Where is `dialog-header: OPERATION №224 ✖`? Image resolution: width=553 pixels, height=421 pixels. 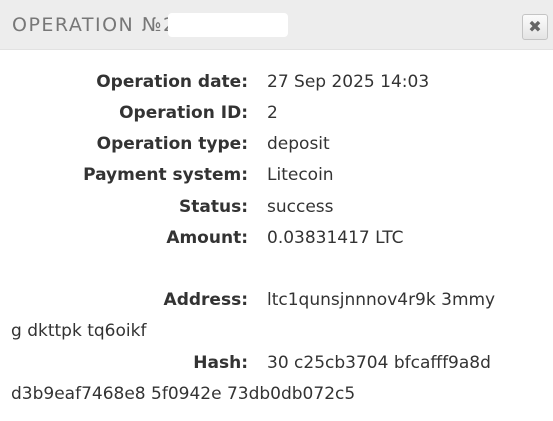 dialog-header: OPERATION №224 ✖ is located at coordinates (276, 25).